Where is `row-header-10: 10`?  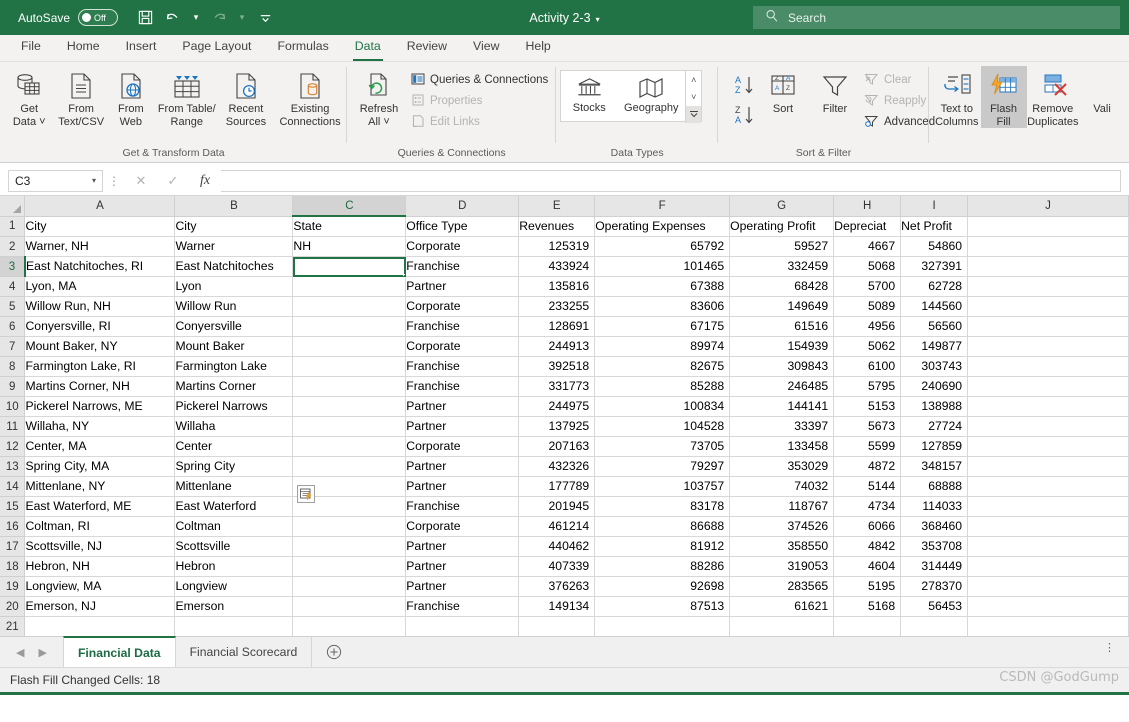 row-header-10: 10 is located at coordinates (13, 406).